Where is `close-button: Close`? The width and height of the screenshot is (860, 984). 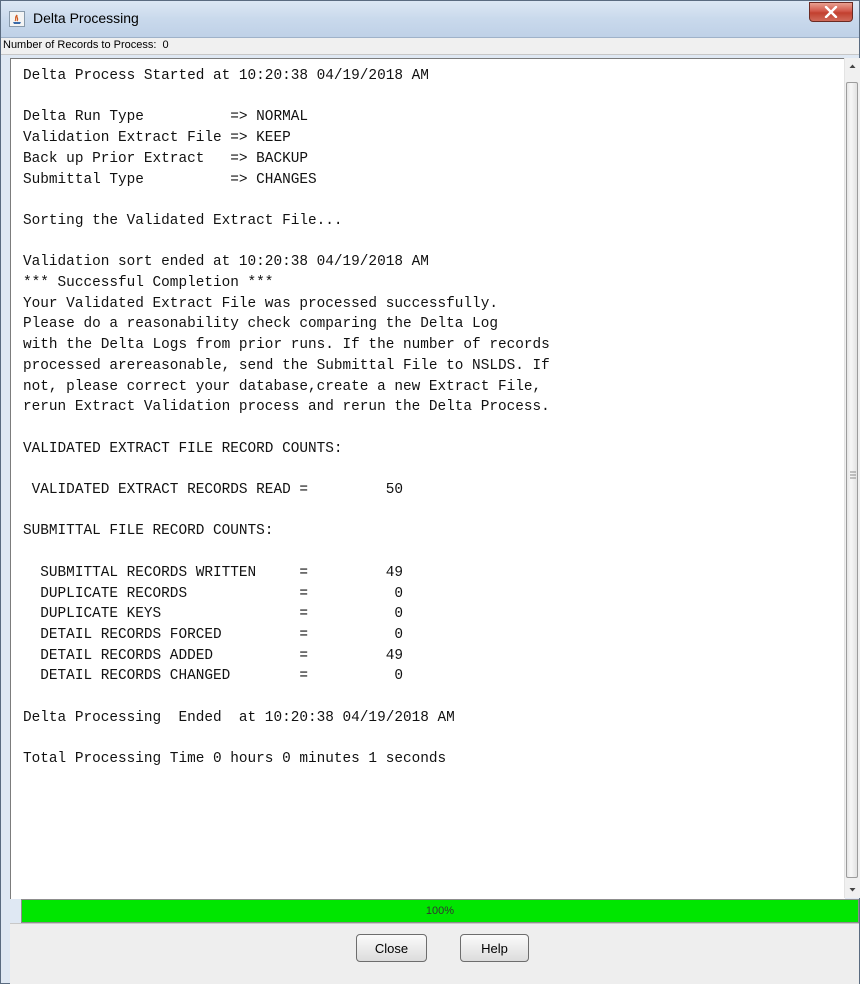 close-button: Close is located at coordinates (391, 948).